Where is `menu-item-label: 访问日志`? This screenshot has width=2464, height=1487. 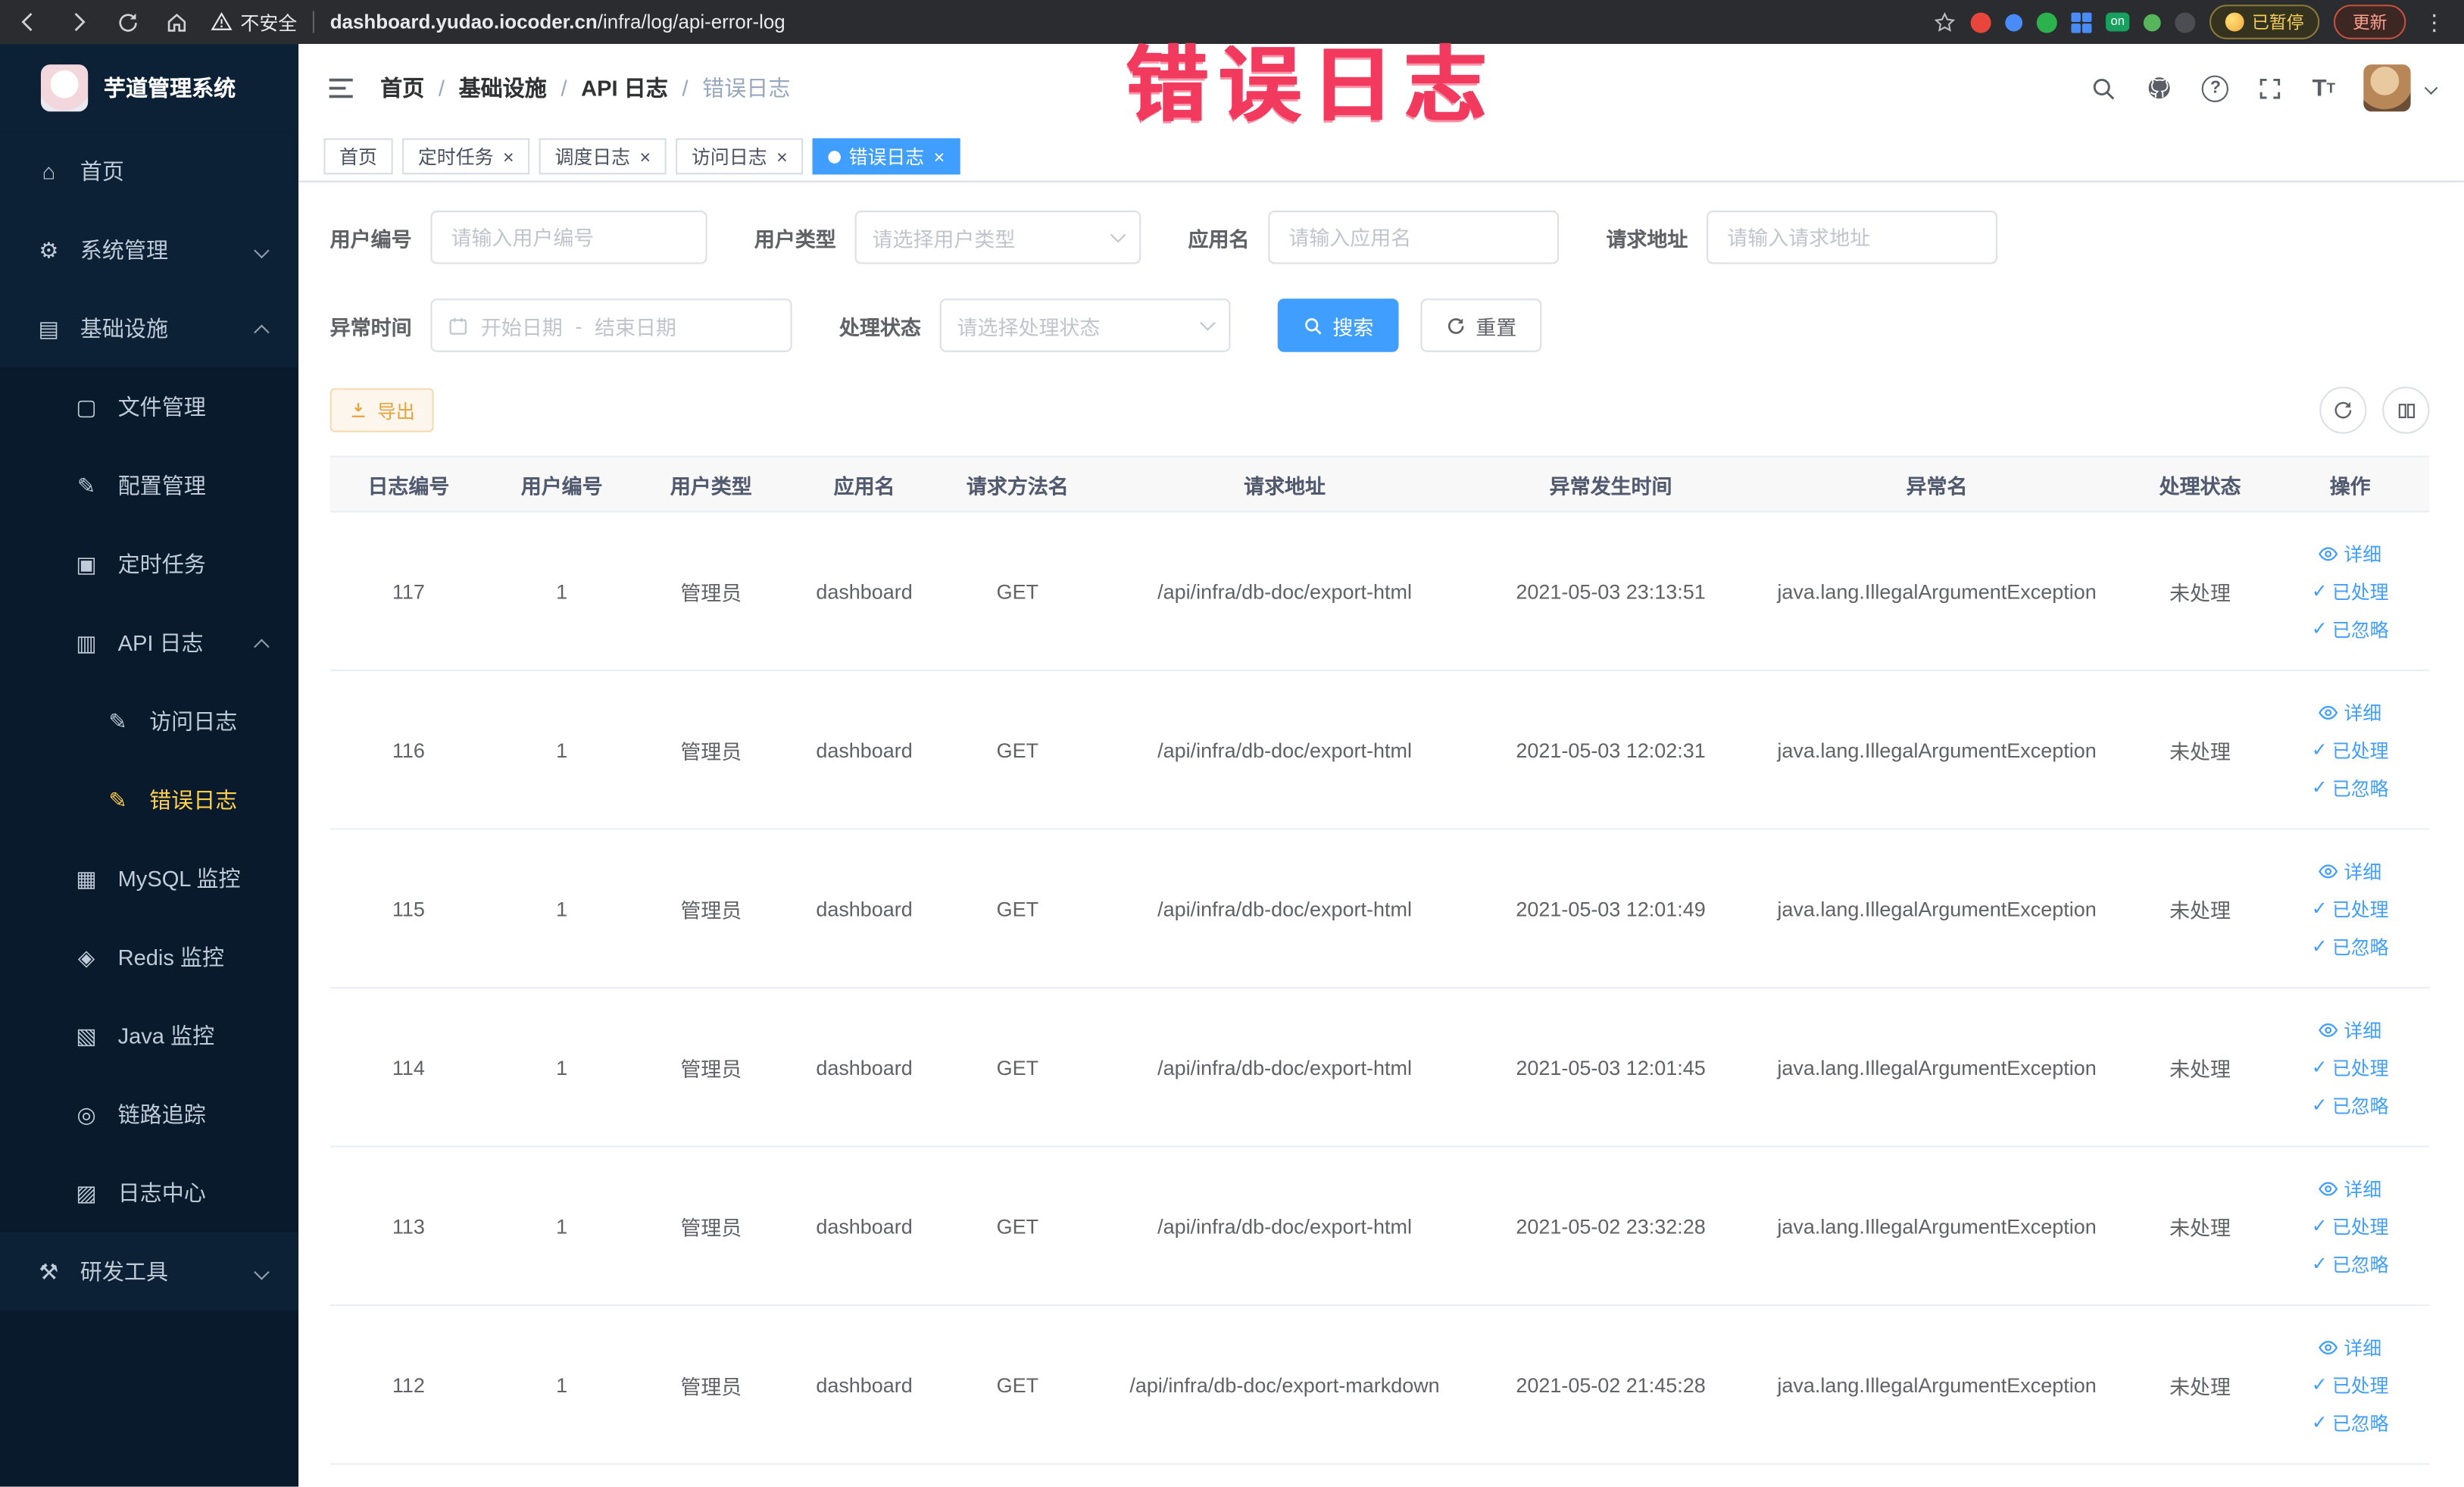
menu-item-label: 访问日志 is located at coordinates (193, 721).